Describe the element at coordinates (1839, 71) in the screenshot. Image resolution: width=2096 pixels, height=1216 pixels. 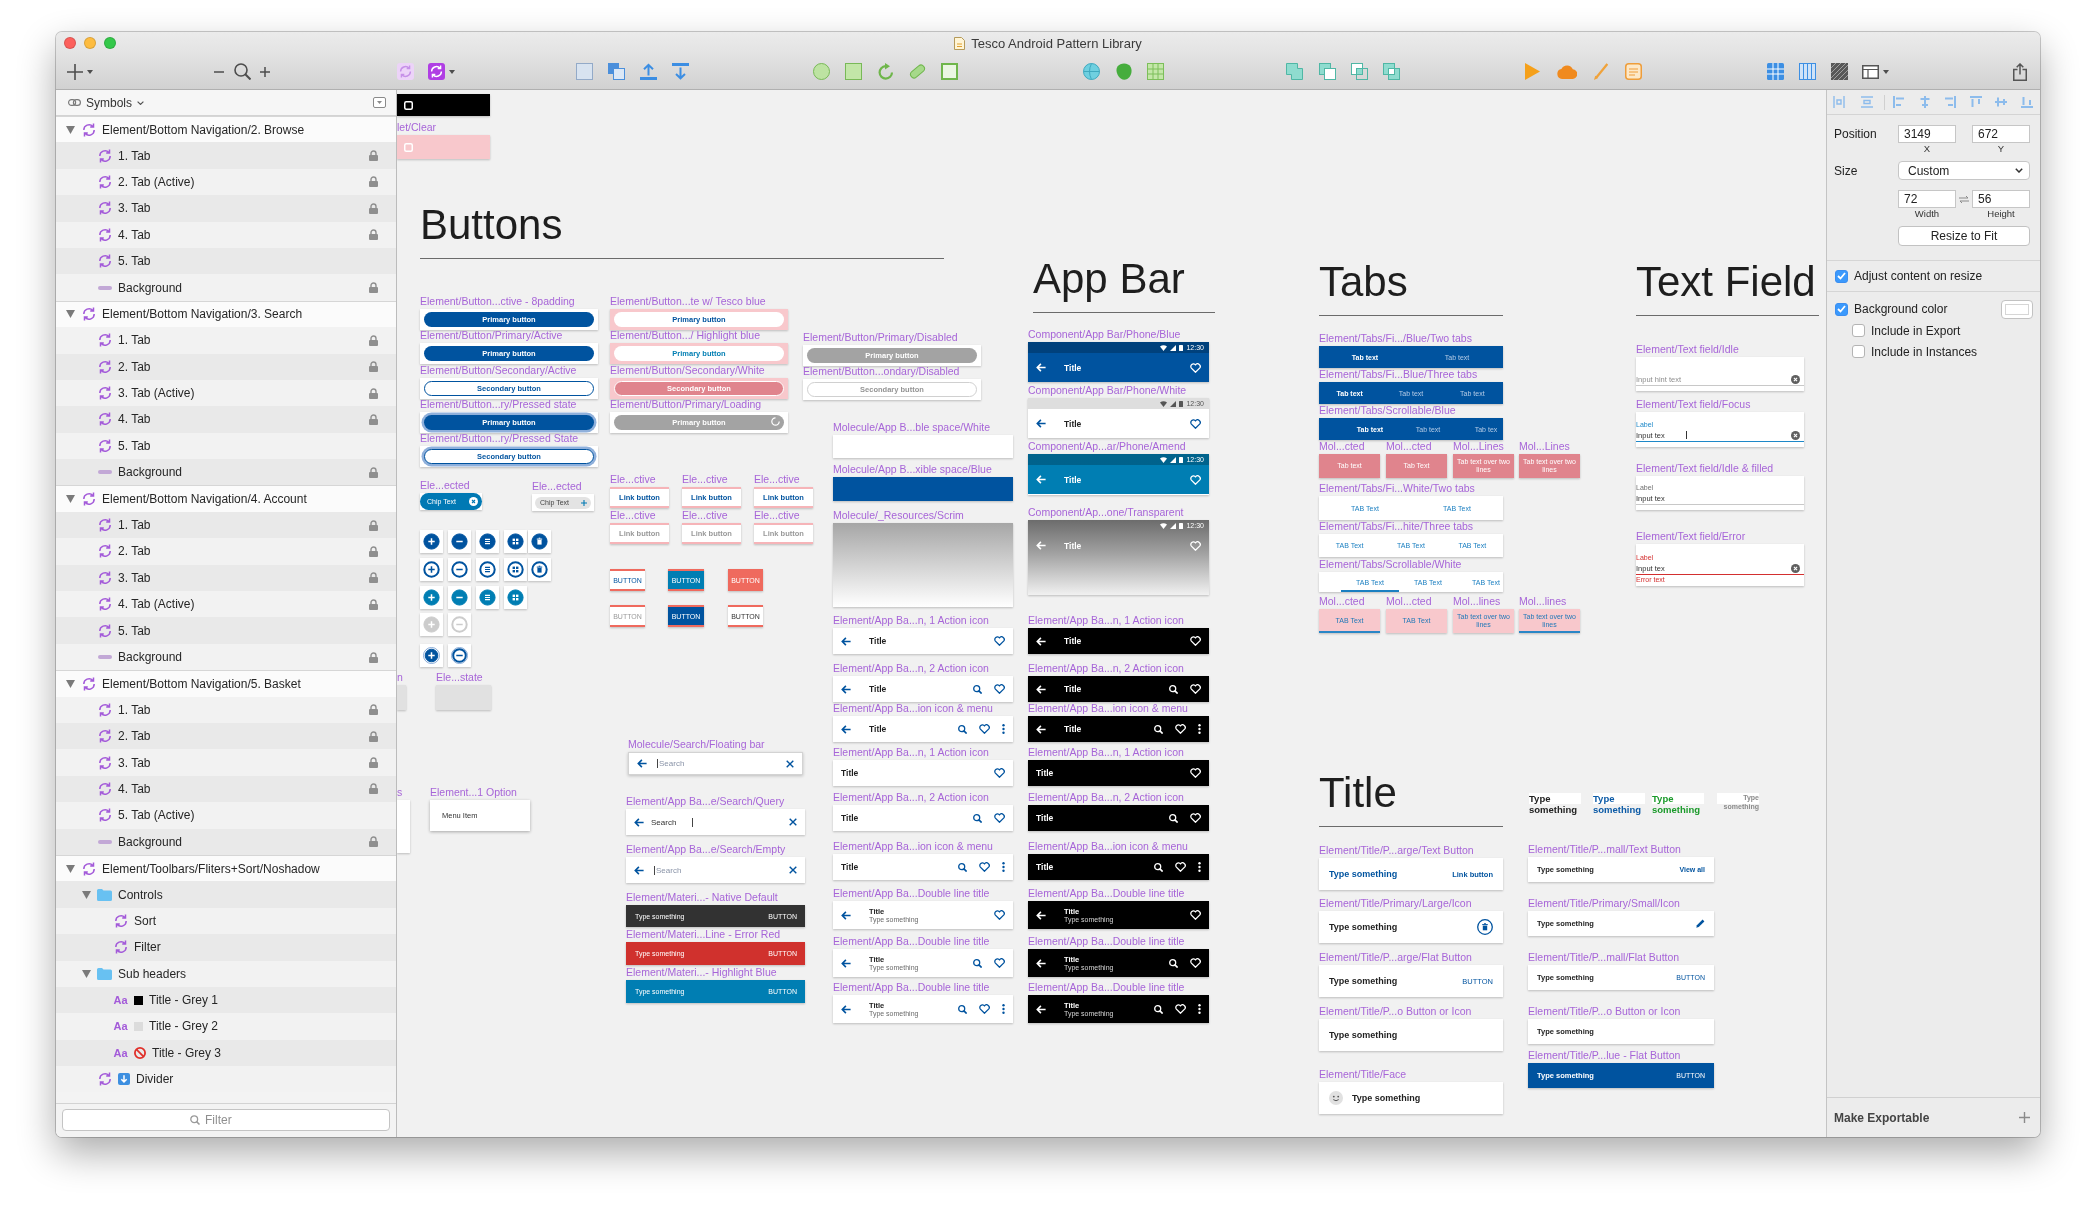
I see `hatched-square-icon` at that location.